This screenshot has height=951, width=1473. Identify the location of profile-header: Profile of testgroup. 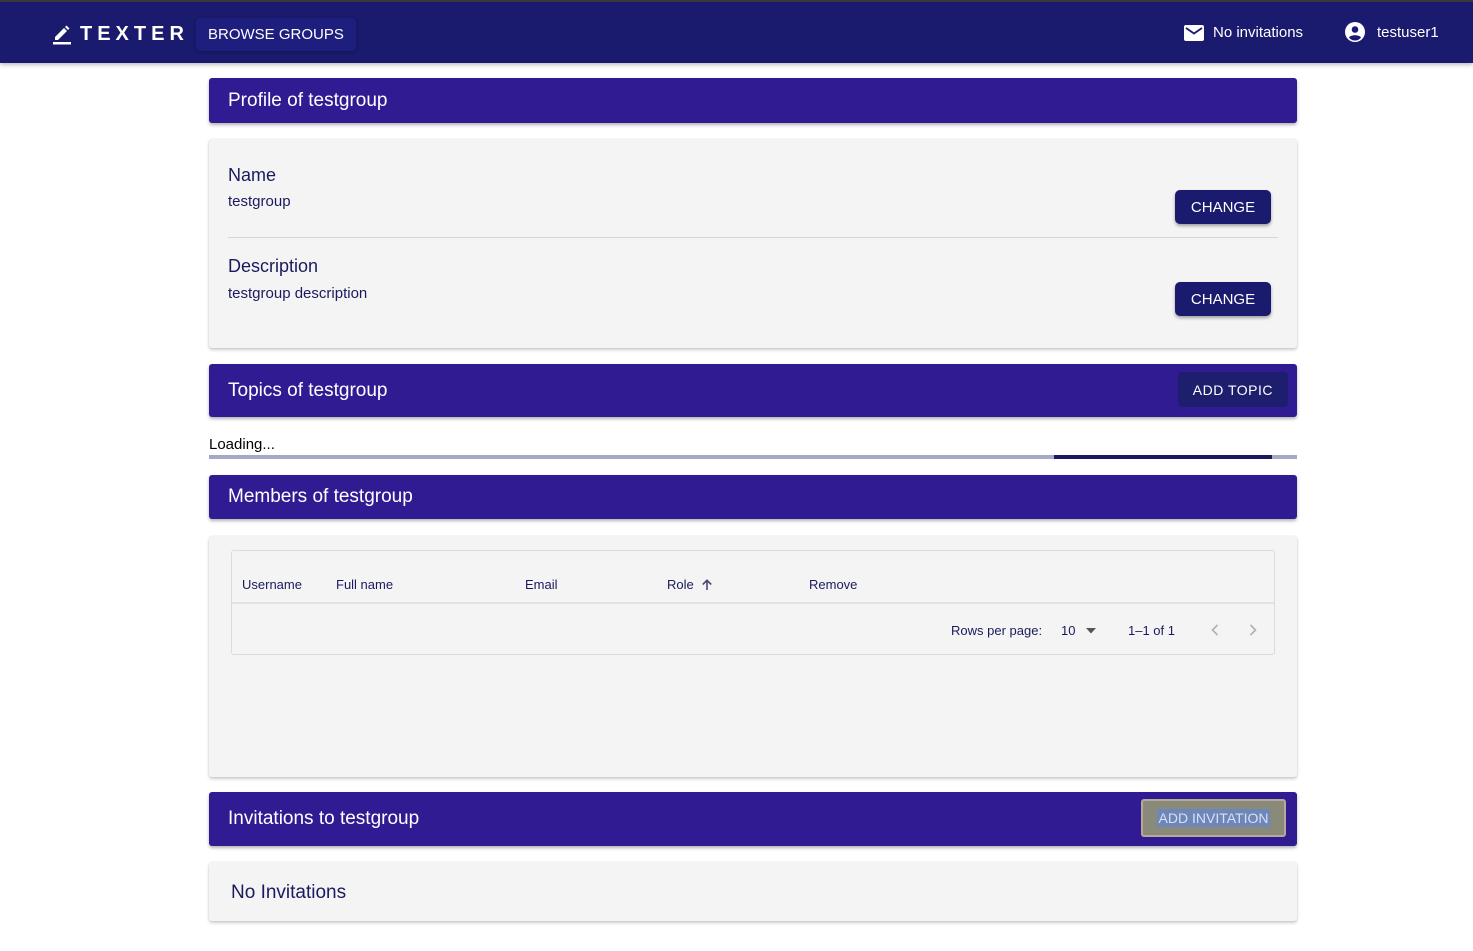
(753, 100).